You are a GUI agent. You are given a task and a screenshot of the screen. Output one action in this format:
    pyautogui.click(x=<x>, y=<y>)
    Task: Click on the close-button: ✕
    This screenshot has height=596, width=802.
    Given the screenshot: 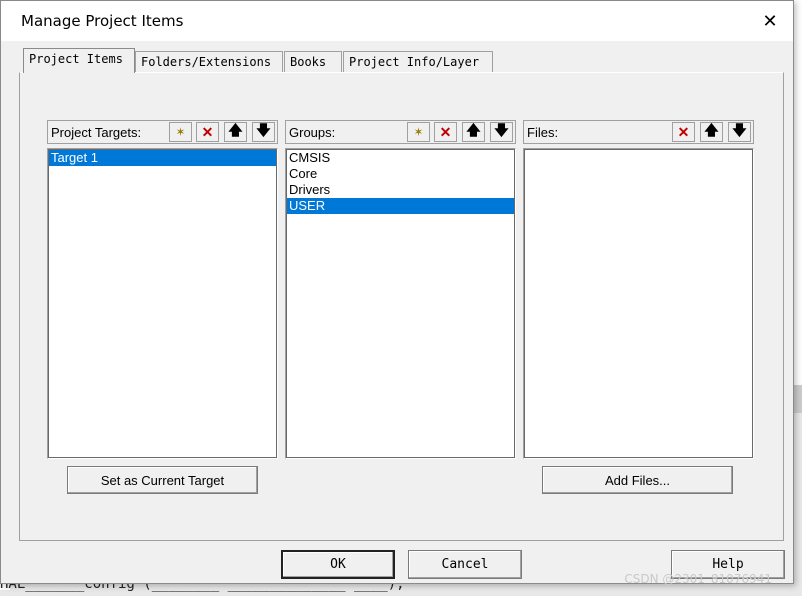 What is the action you would take?
    pyautogui.click(x=770, y=21)
    